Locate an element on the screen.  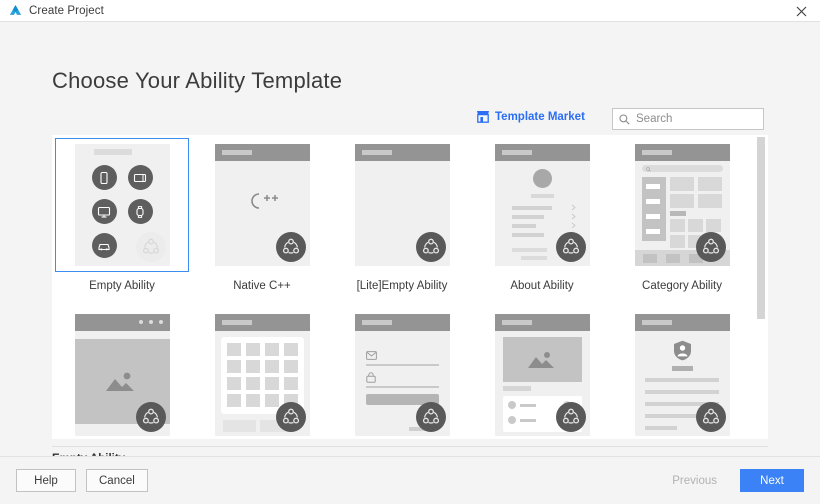
template-card-label: [Lite]Empty Ability is located at coordinates (402, 286).